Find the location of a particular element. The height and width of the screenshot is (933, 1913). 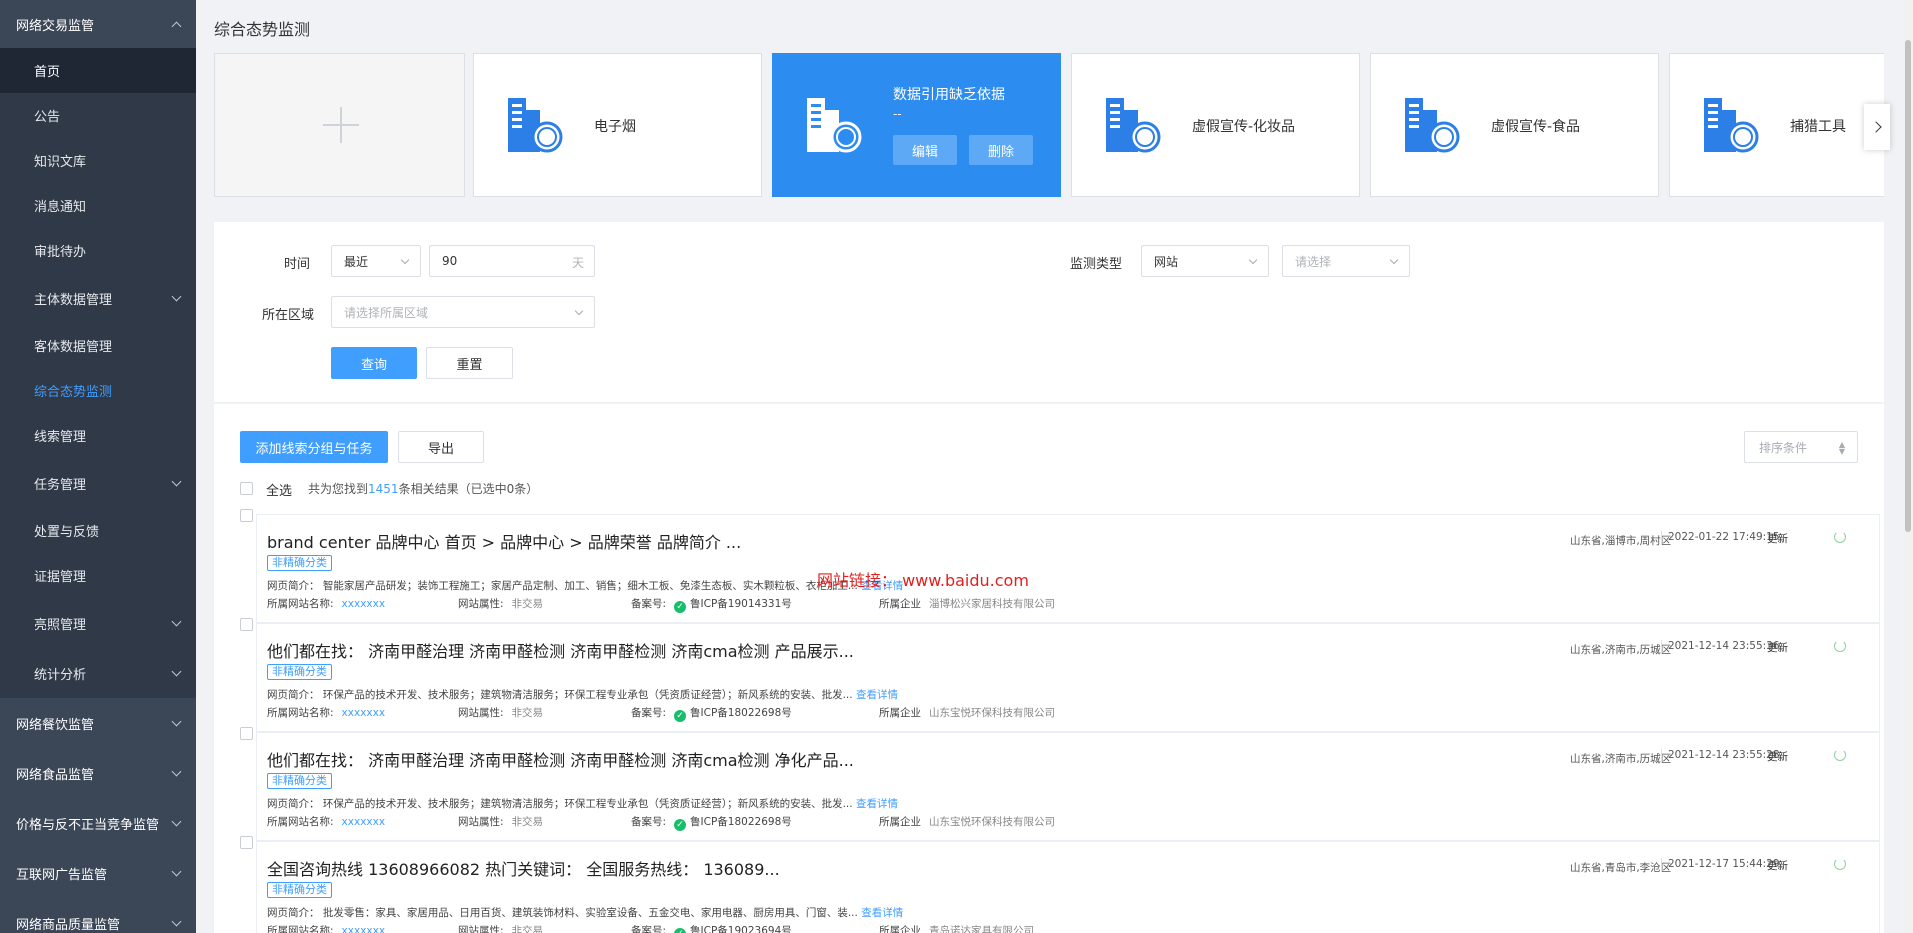

record-value: 鲁ICP备18022698号 is located at coordinates (741, 822).